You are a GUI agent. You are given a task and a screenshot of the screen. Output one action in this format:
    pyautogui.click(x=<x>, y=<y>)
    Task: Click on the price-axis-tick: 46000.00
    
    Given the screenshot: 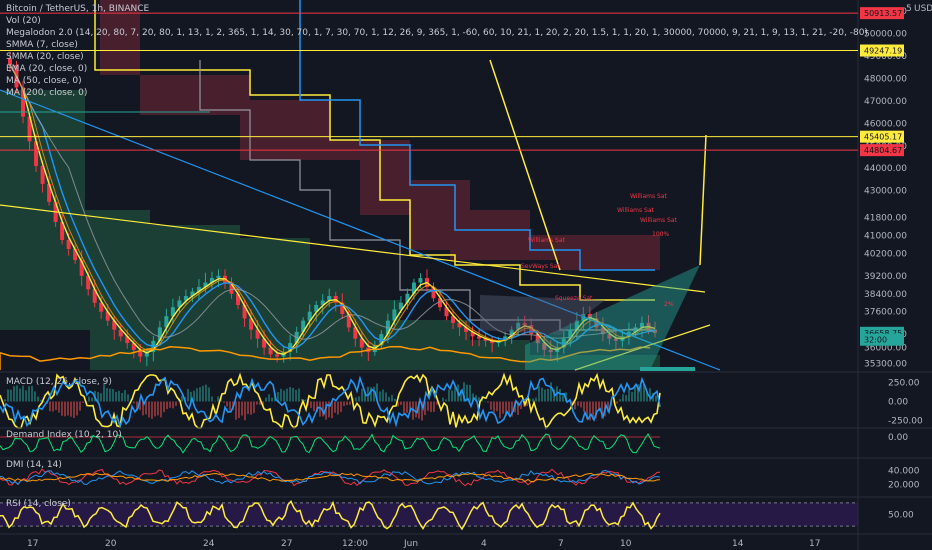 What is the action you would take?
    pyautogui.click(x=885, y=124)
    